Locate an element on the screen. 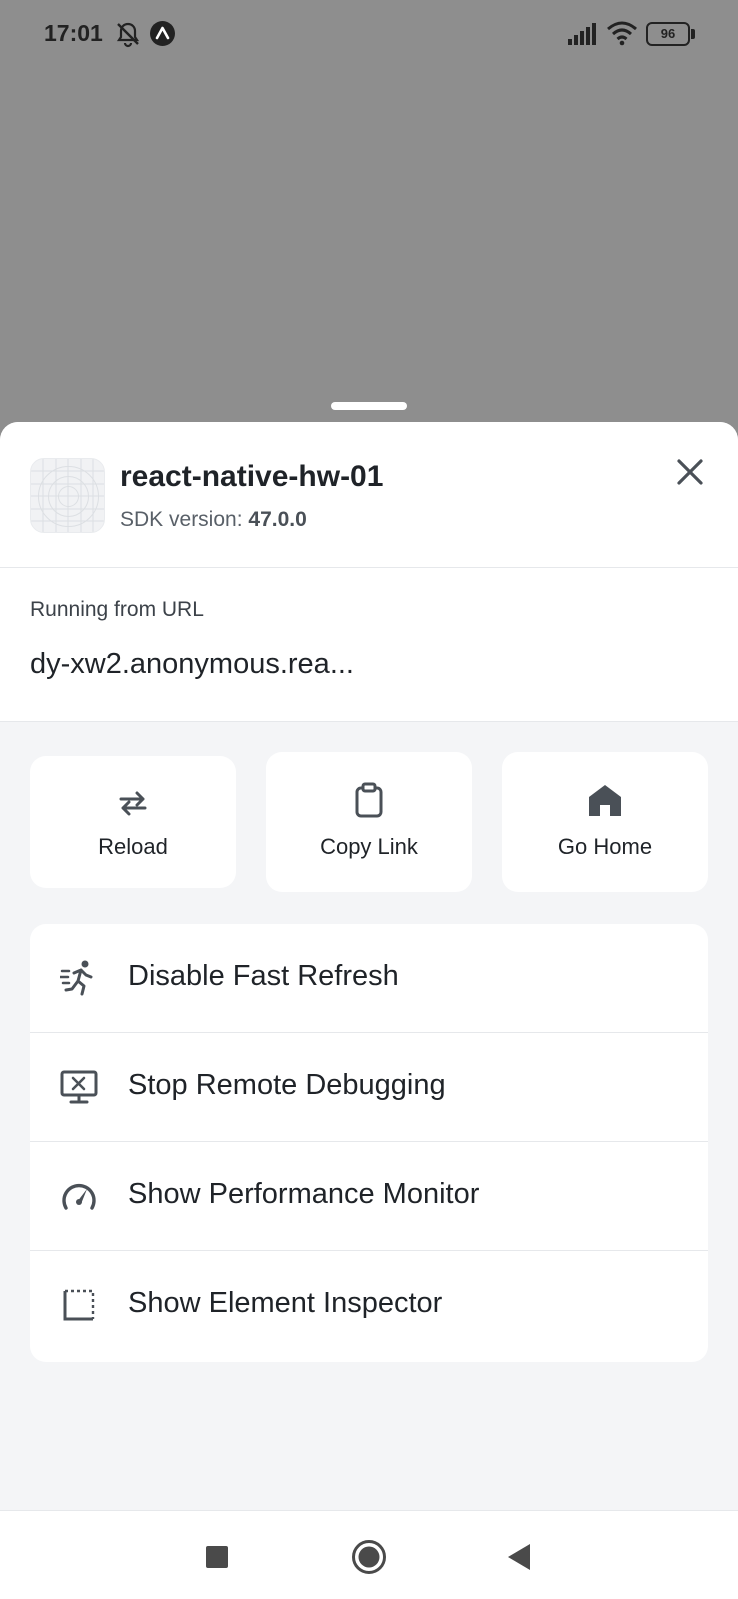 This screenshot has height=1599, width=738. go-home-label: Go Home is located at coordinates (605, 846).